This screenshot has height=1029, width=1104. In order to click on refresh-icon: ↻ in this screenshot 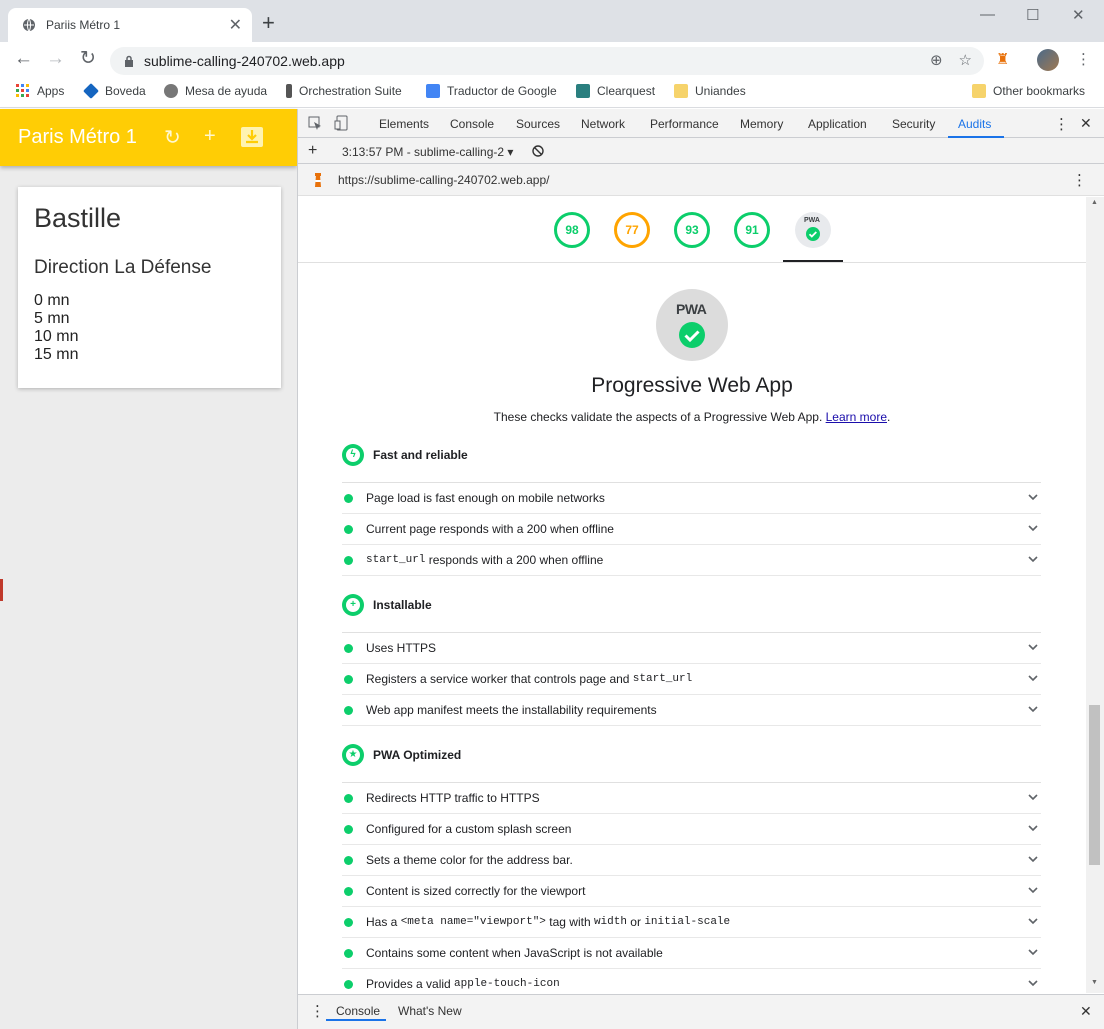, I will do `click(172, 137)`.